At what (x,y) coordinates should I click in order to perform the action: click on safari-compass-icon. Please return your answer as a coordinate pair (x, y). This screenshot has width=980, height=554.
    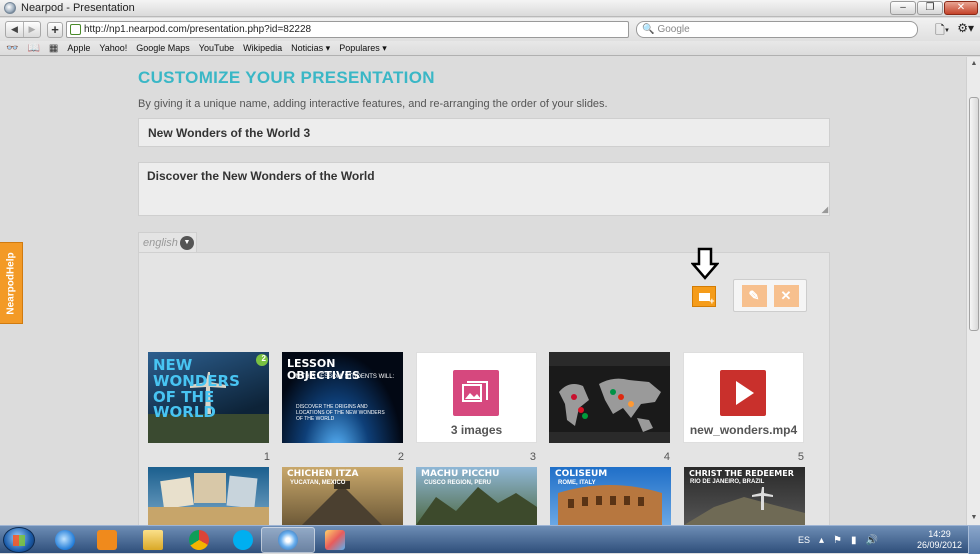
    Looking at the image, I should click on (288, 540).